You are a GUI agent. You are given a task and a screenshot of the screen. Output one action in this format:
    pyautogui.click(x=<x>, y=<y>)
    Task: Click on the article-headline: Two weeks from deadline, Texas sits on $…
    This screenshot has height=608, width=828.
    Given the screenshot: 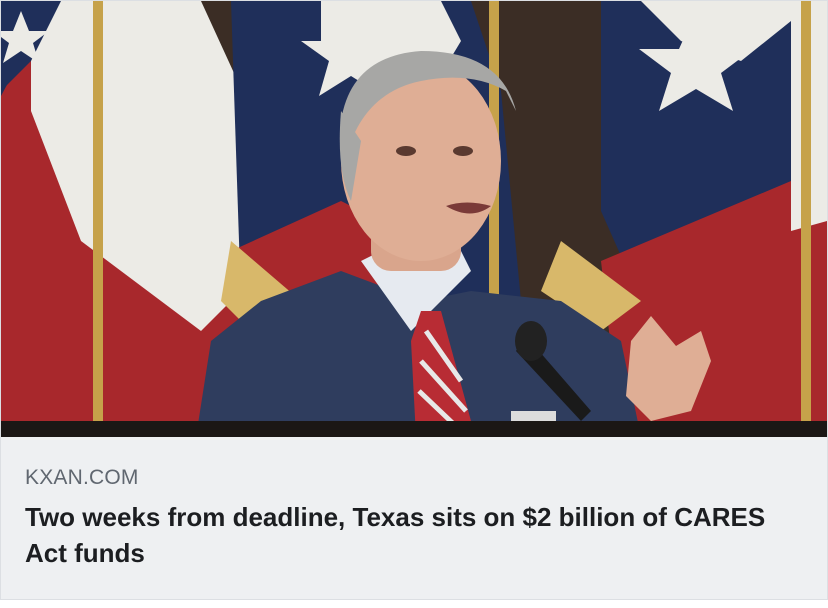 What is the action you would take?
    pyautogui.click(x=405, y=535)
    